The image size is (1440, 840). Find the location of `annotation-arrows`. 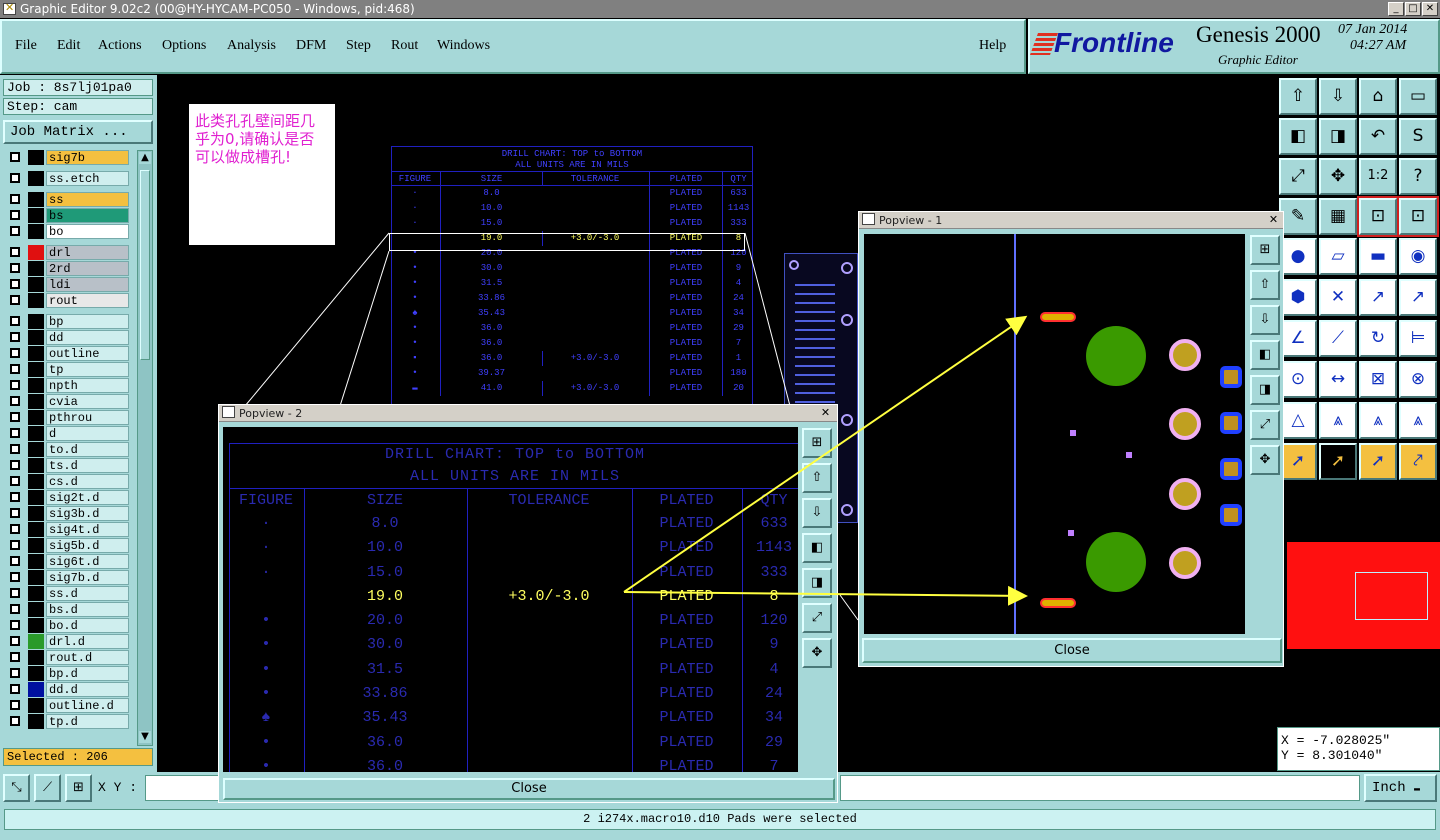

annotation-arrows is located at coordinates (825, 460).